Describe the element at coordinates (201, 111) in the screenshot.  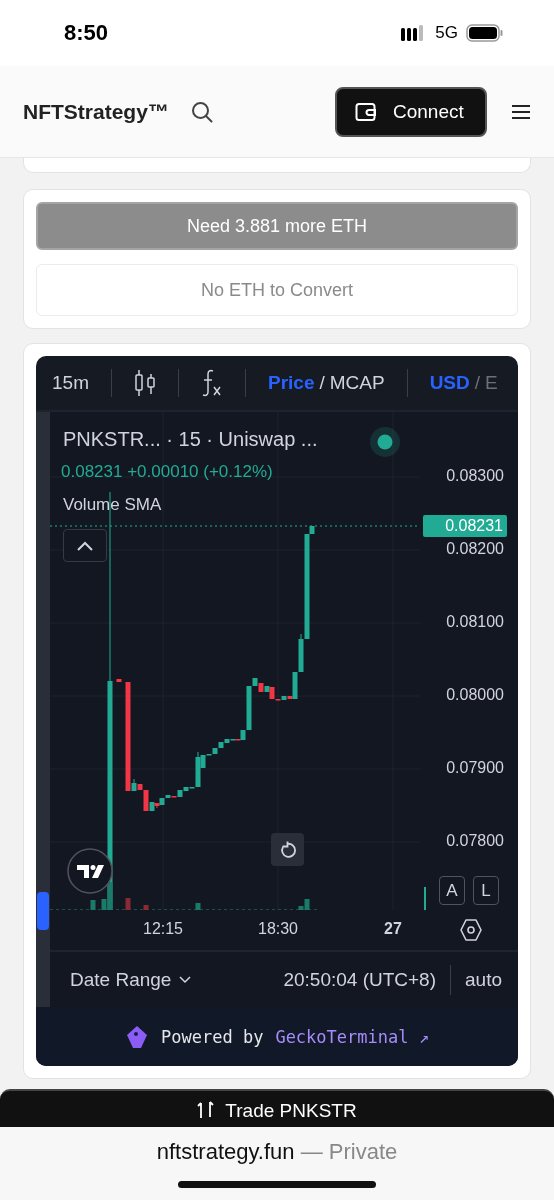
I see `search-icon` at that location.